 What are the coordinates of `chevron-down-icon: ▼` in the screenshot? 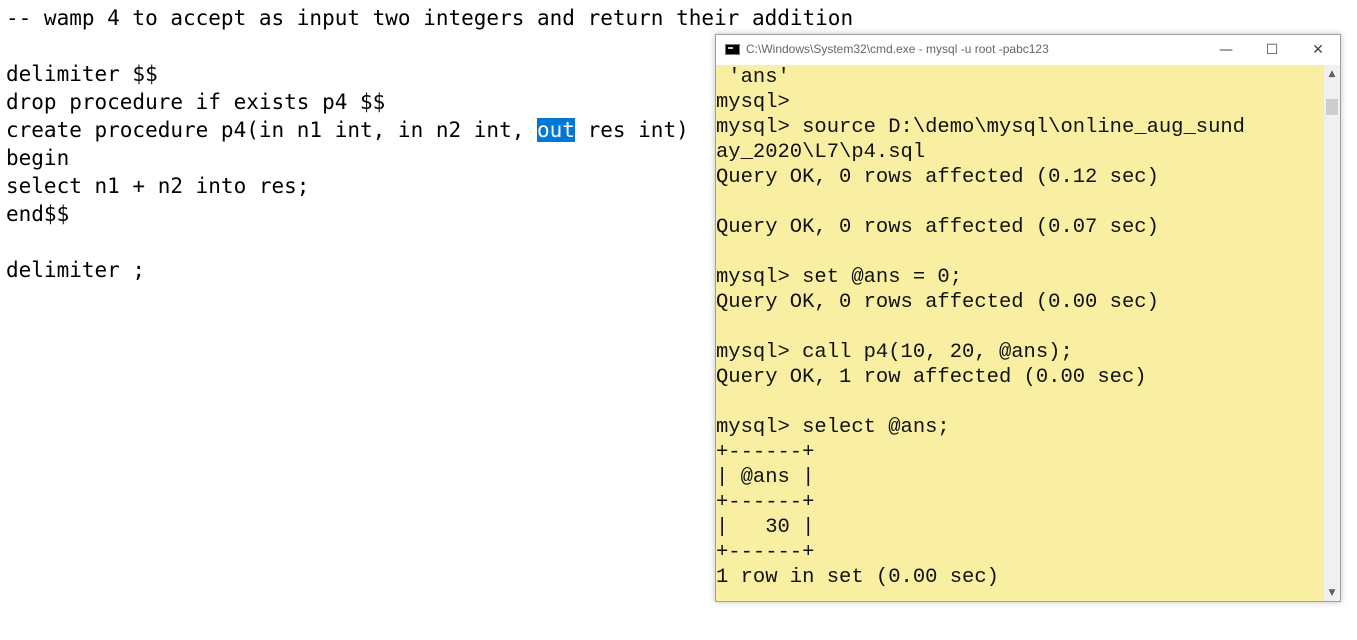 It's located at (1332, 592).